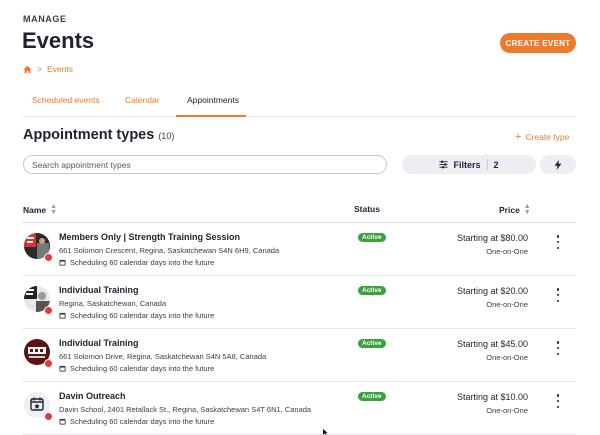 The height and width of the screenshot is (435, 600). Describe the element at coordinates (213, 100) in the screenshot. I see `tab-appointments: Appointments` at that location.